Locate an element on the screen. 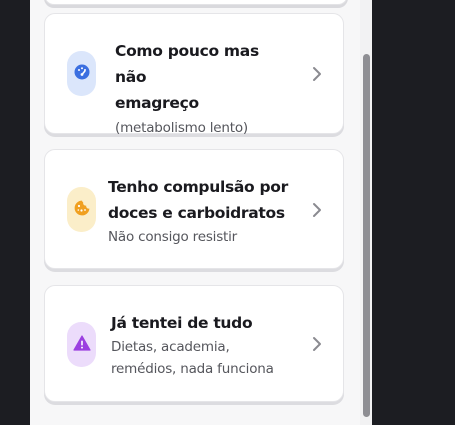  option-subtitle: (metabolismo lento) is located at coordinates (205, 128).